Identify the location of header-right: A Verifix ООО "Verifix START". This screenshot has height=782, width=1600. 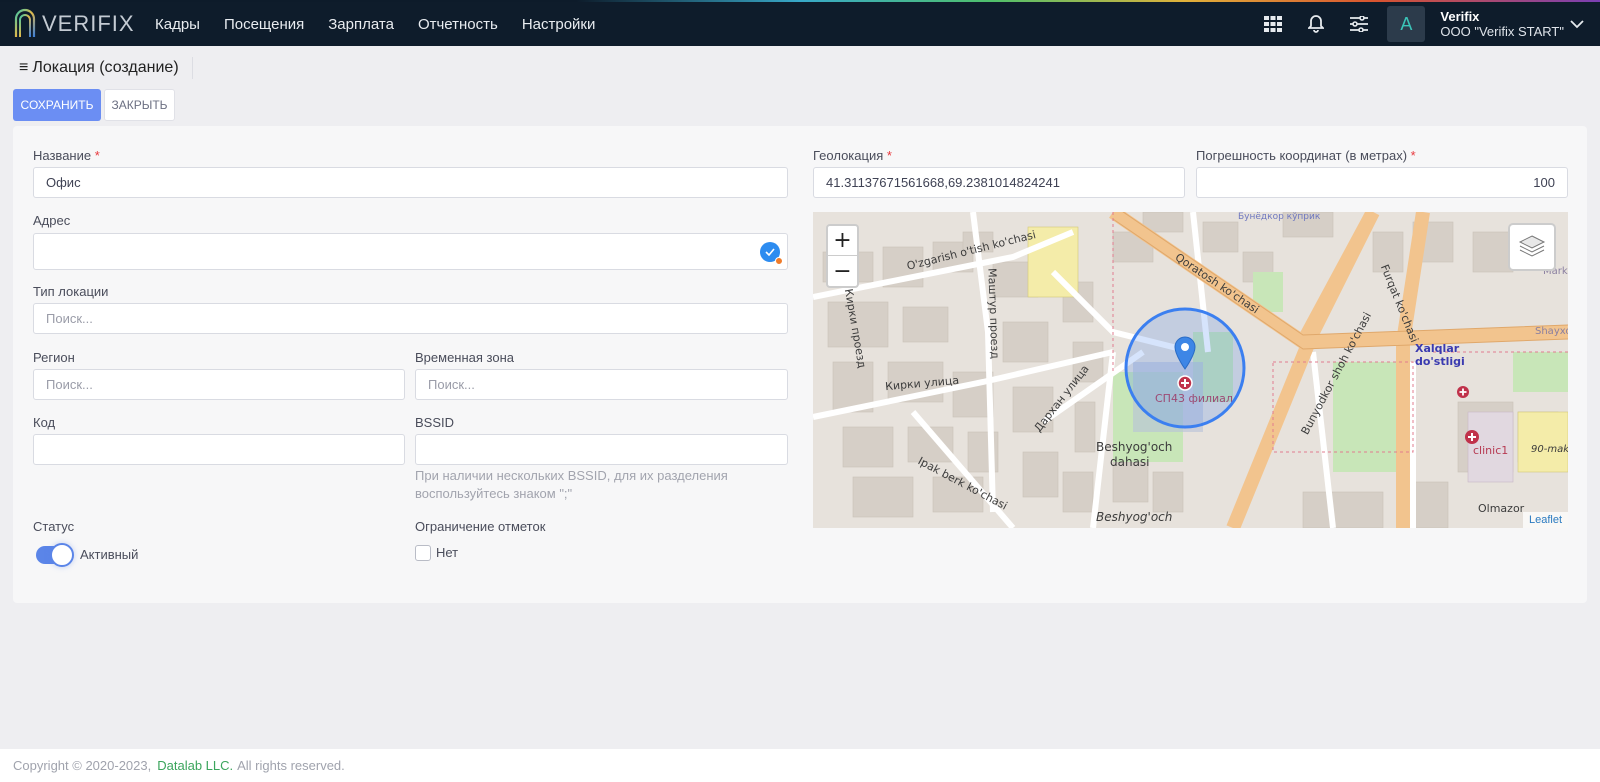
(1431, 24).